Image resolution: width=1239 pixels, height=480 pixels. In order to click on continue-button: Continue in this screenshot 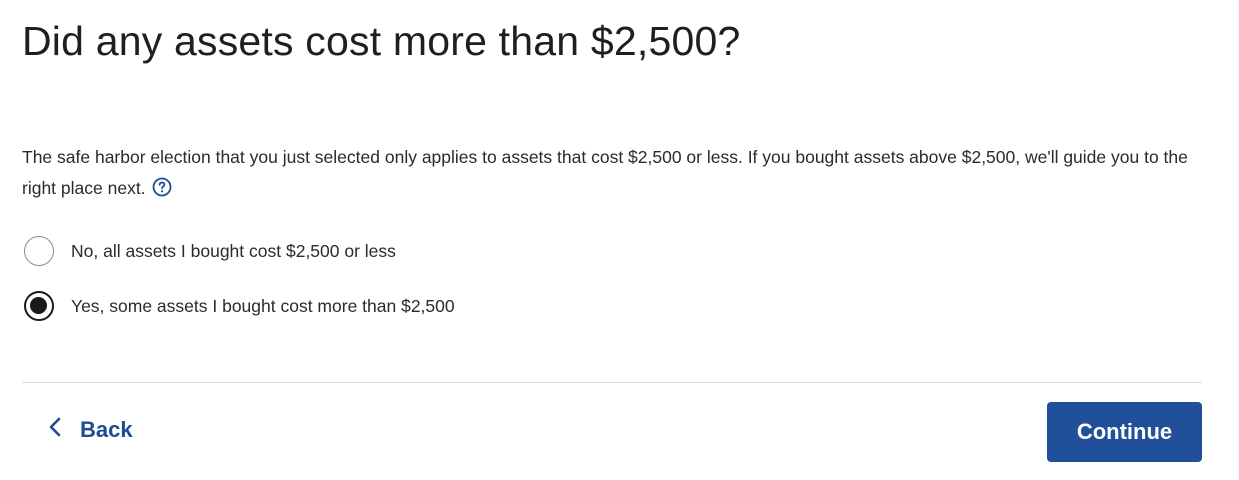, I will do `click(1124, 432)`.